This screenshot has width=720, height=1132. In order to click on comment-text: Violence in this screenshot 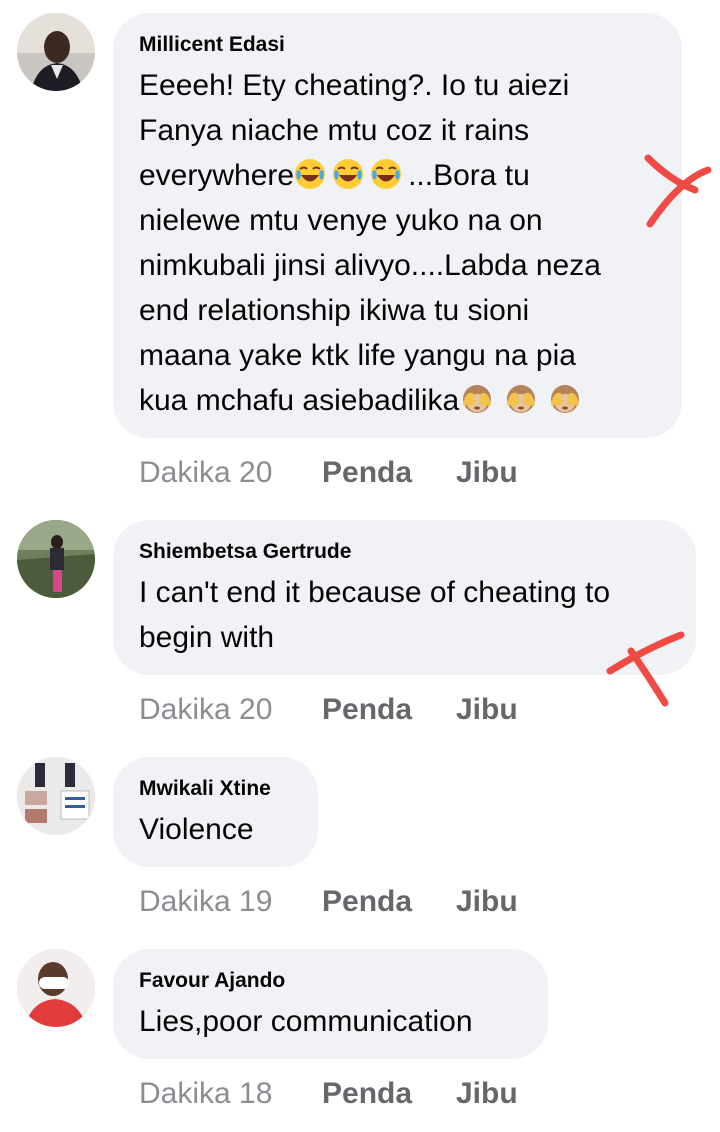, I will do `click(215, 829)`.